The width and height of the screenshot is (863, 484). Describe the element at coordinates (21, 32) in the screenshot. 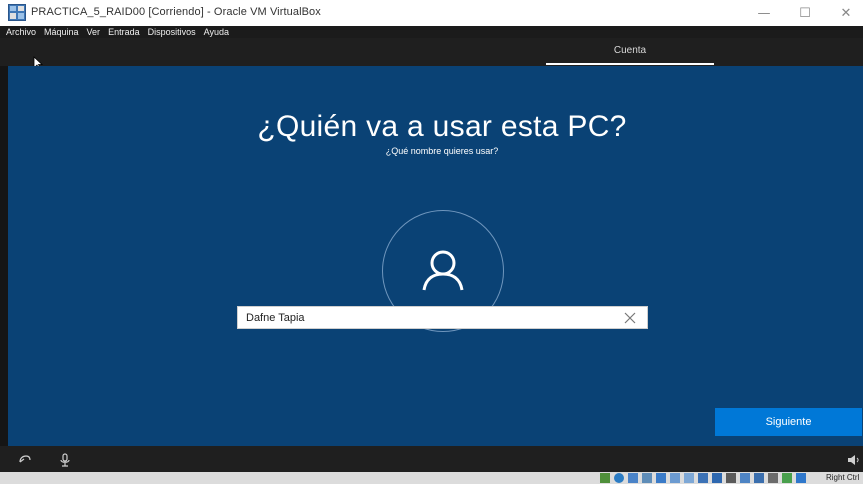

I see `menu-archivo: Archivo` at that location.